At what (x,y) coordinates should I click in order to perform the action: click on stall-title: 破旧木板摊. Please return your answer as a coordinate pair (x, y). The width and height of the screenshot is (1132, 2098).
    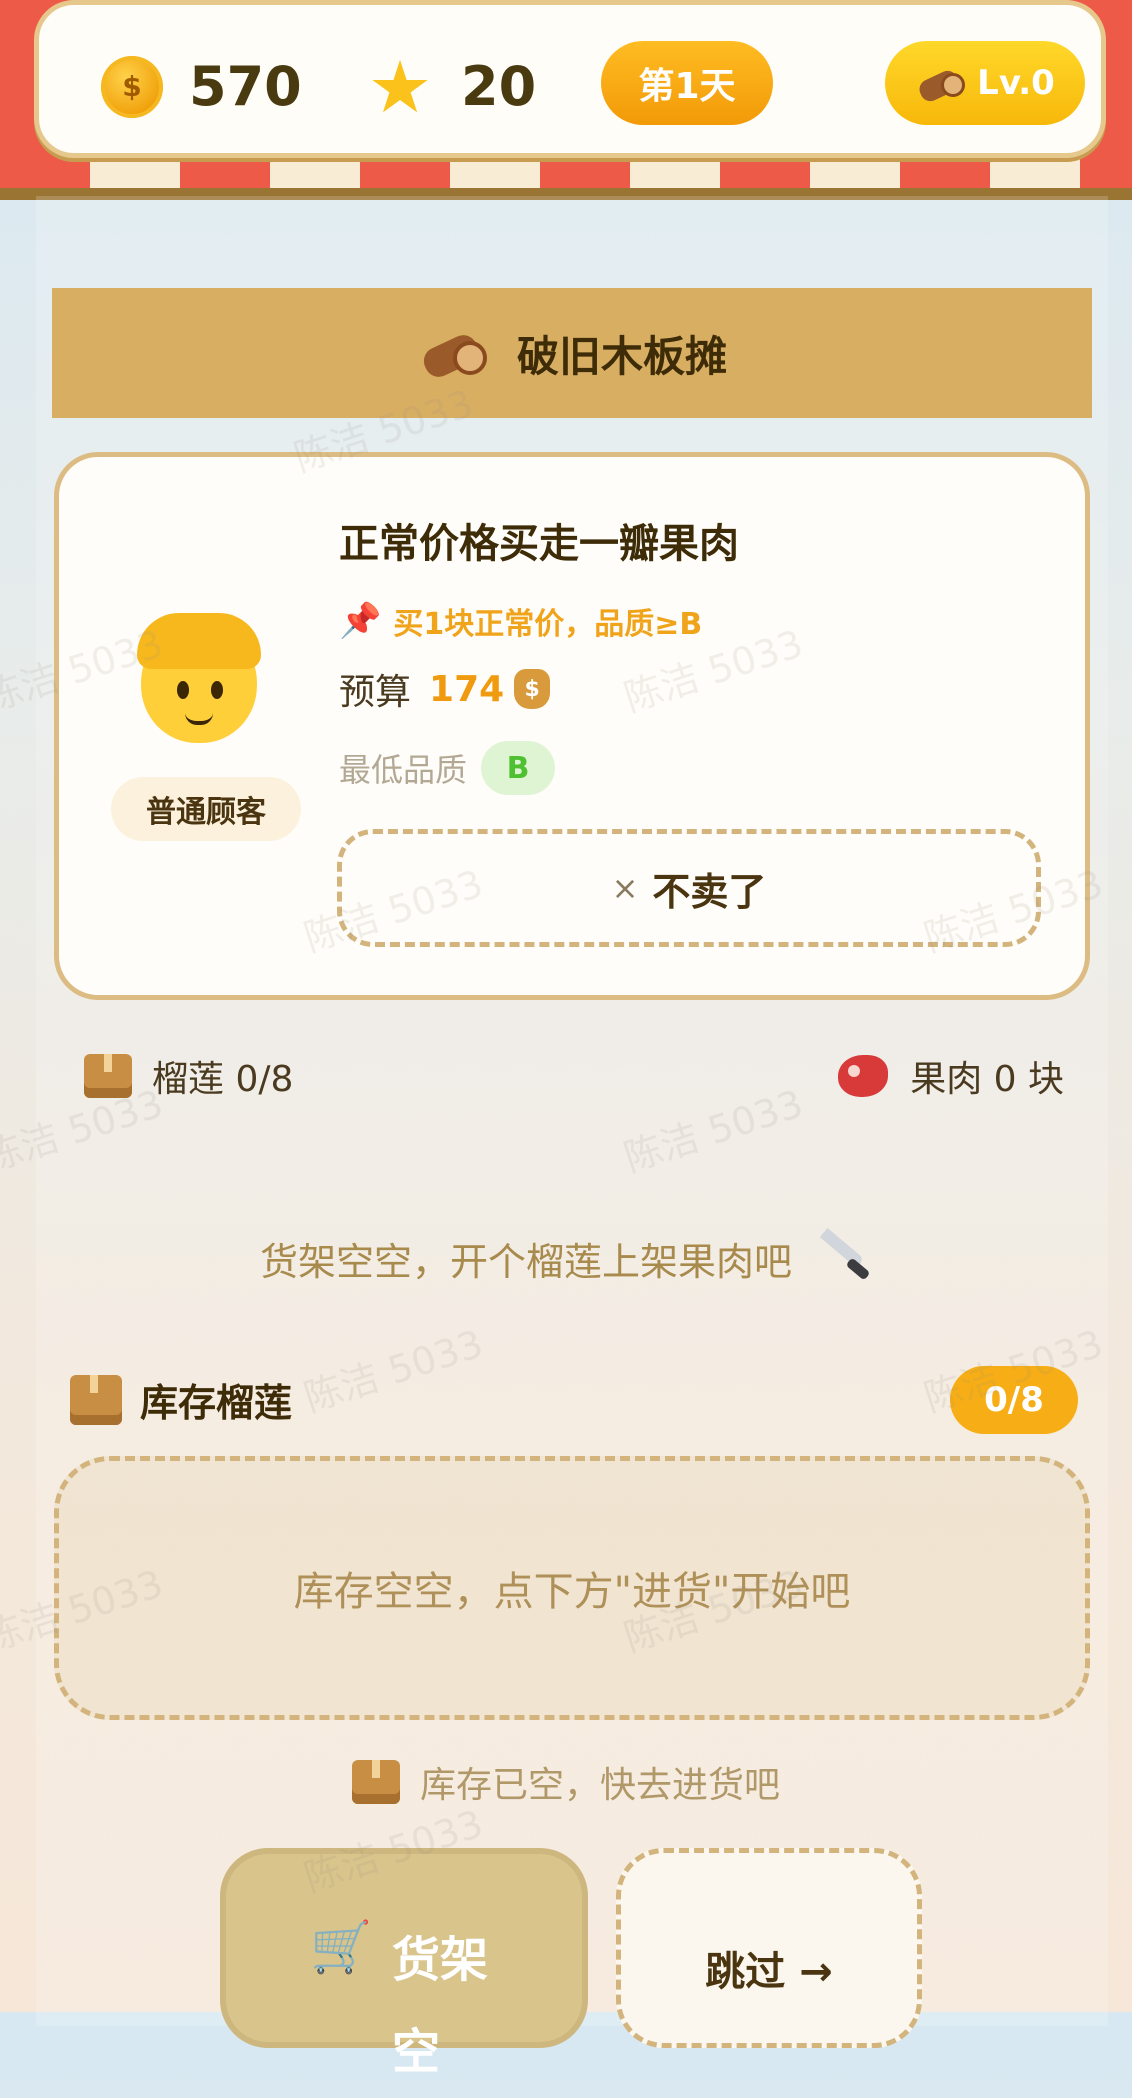
    Looking at the image, I should click on (621, 356).